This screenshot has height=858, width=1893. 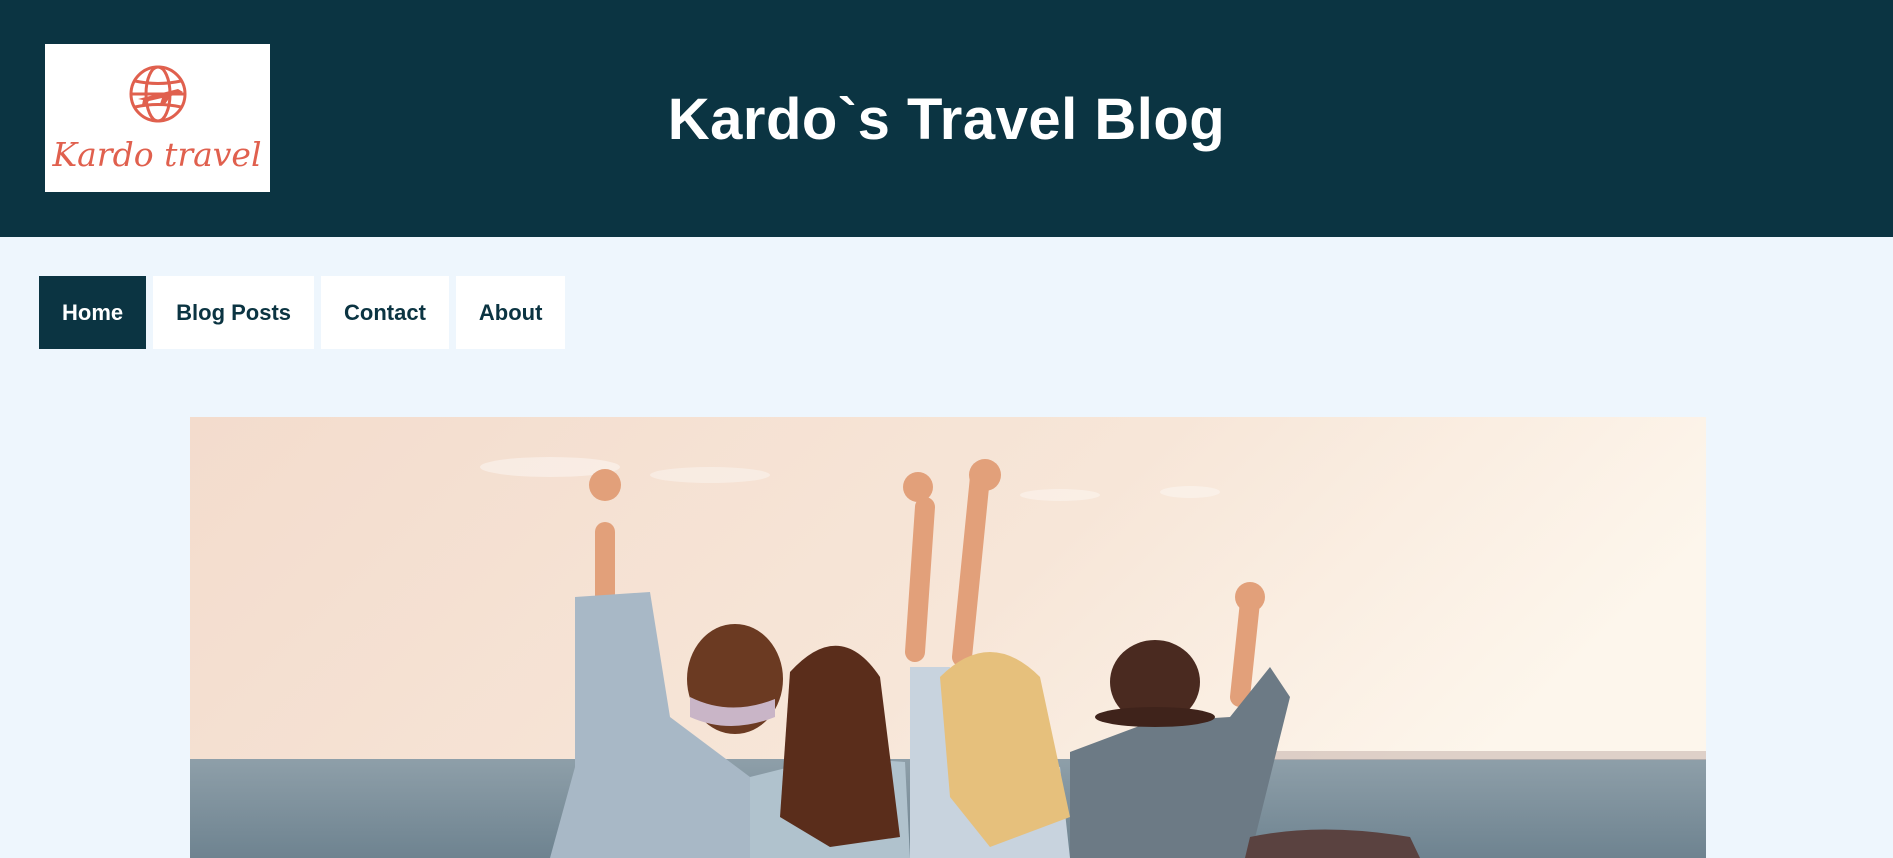 I want to click on nav-contact: Contact, so click(x=385, y=312).